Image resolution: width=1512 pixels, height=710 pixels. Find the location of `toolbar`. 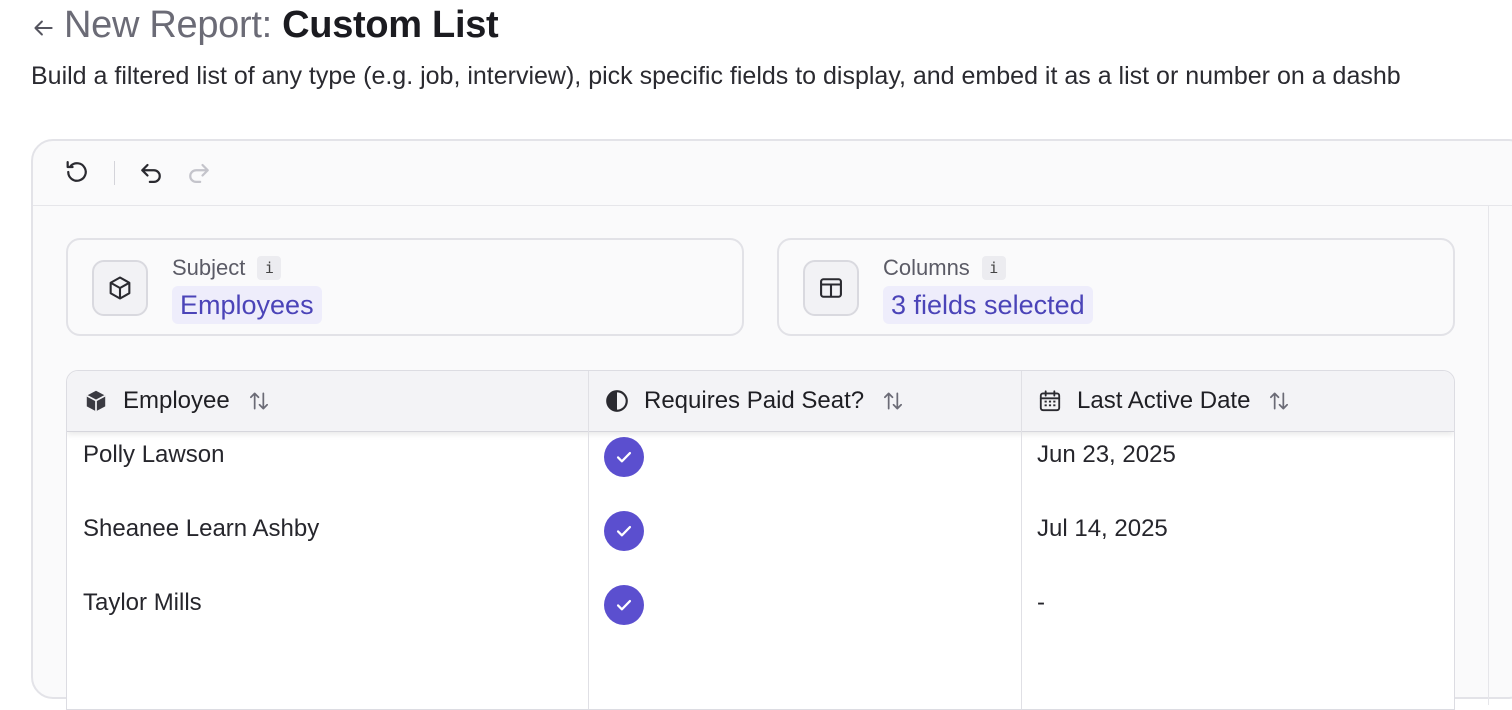

toolbar is located at coordinates (772, 173).